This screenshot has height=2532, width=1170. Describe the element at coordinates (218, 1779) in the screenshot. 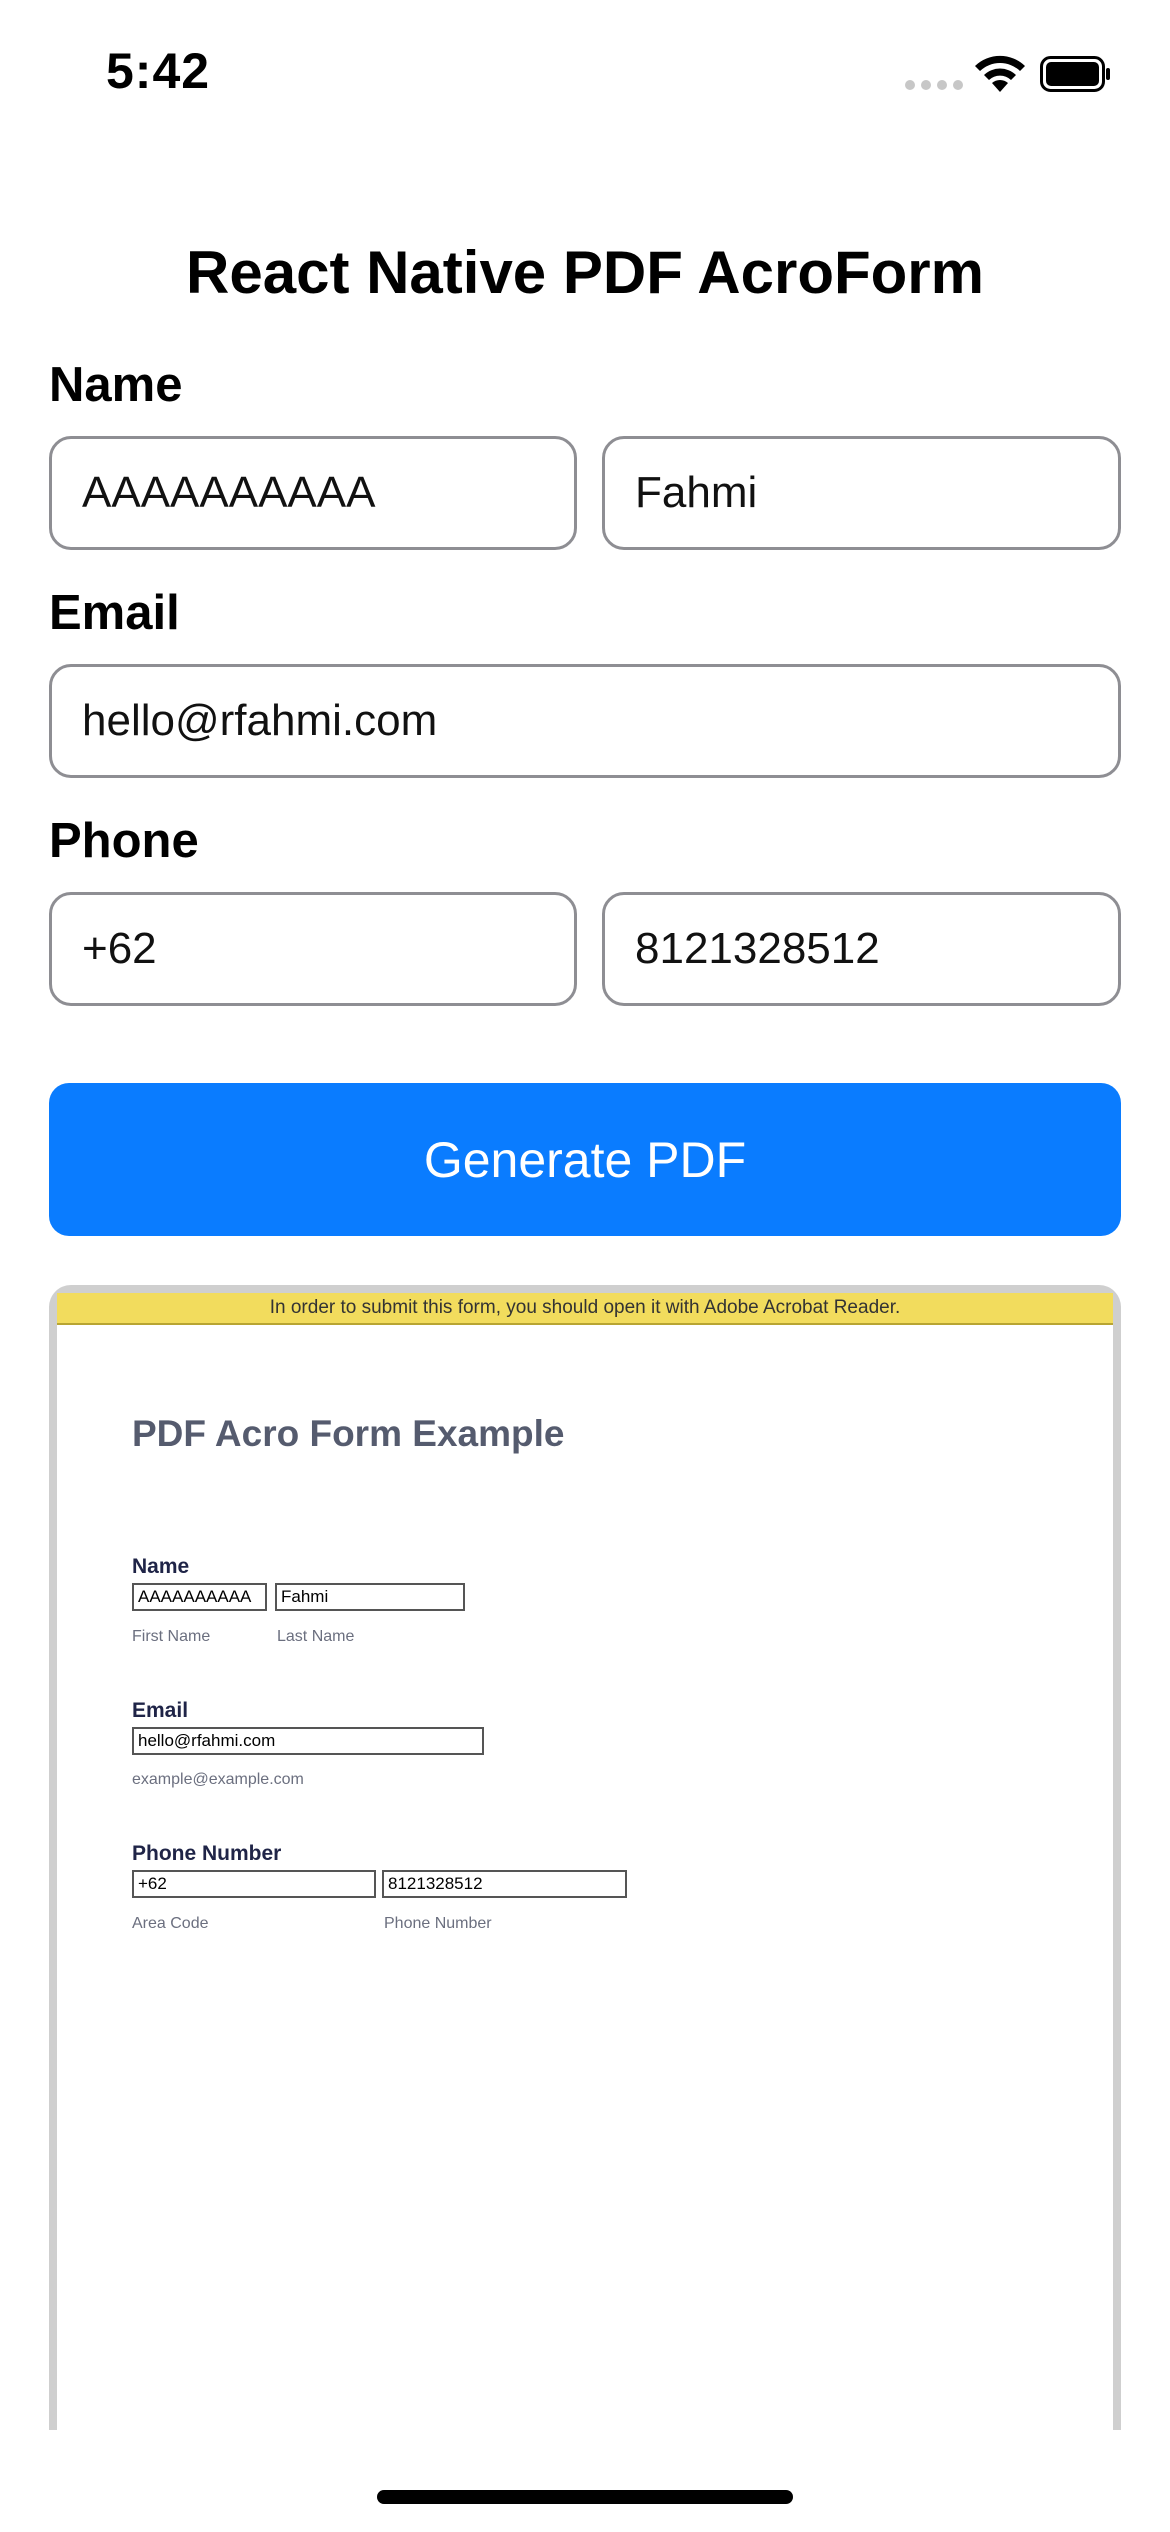

I see `pdf-email-hint: example@example.com` at that location.